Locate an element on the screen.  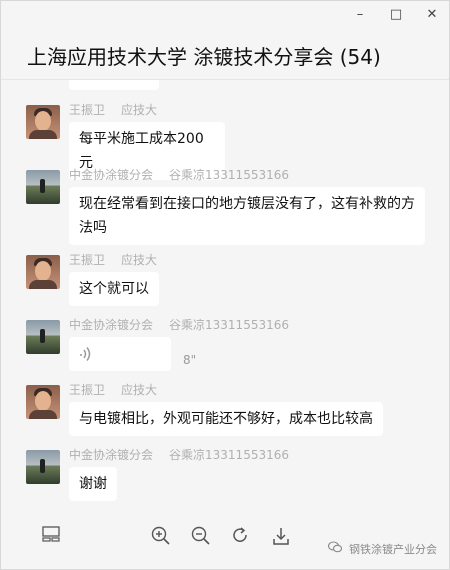
maximize-button: □ is located at coordinates (396, 14).